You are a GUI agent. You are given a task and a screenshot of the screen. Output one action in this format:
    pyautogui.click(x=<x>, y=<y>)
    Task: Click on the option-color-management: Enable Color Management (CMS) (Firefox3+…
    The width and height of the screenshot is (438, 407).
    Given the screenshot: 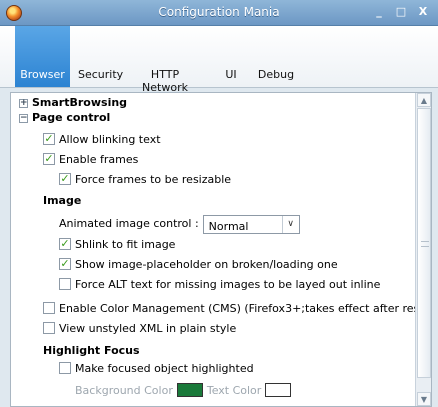 What is the action you would take?
    pyautogui.click(x=229, y=309)
    